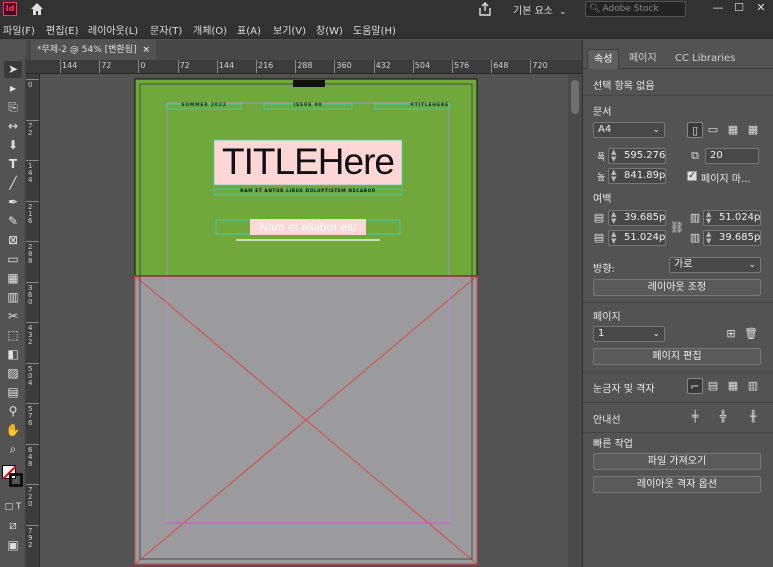  Describe the element at coordinates (13, 449) in the screenshot. I see `zoom-tool-icon: ⌕` at that location.